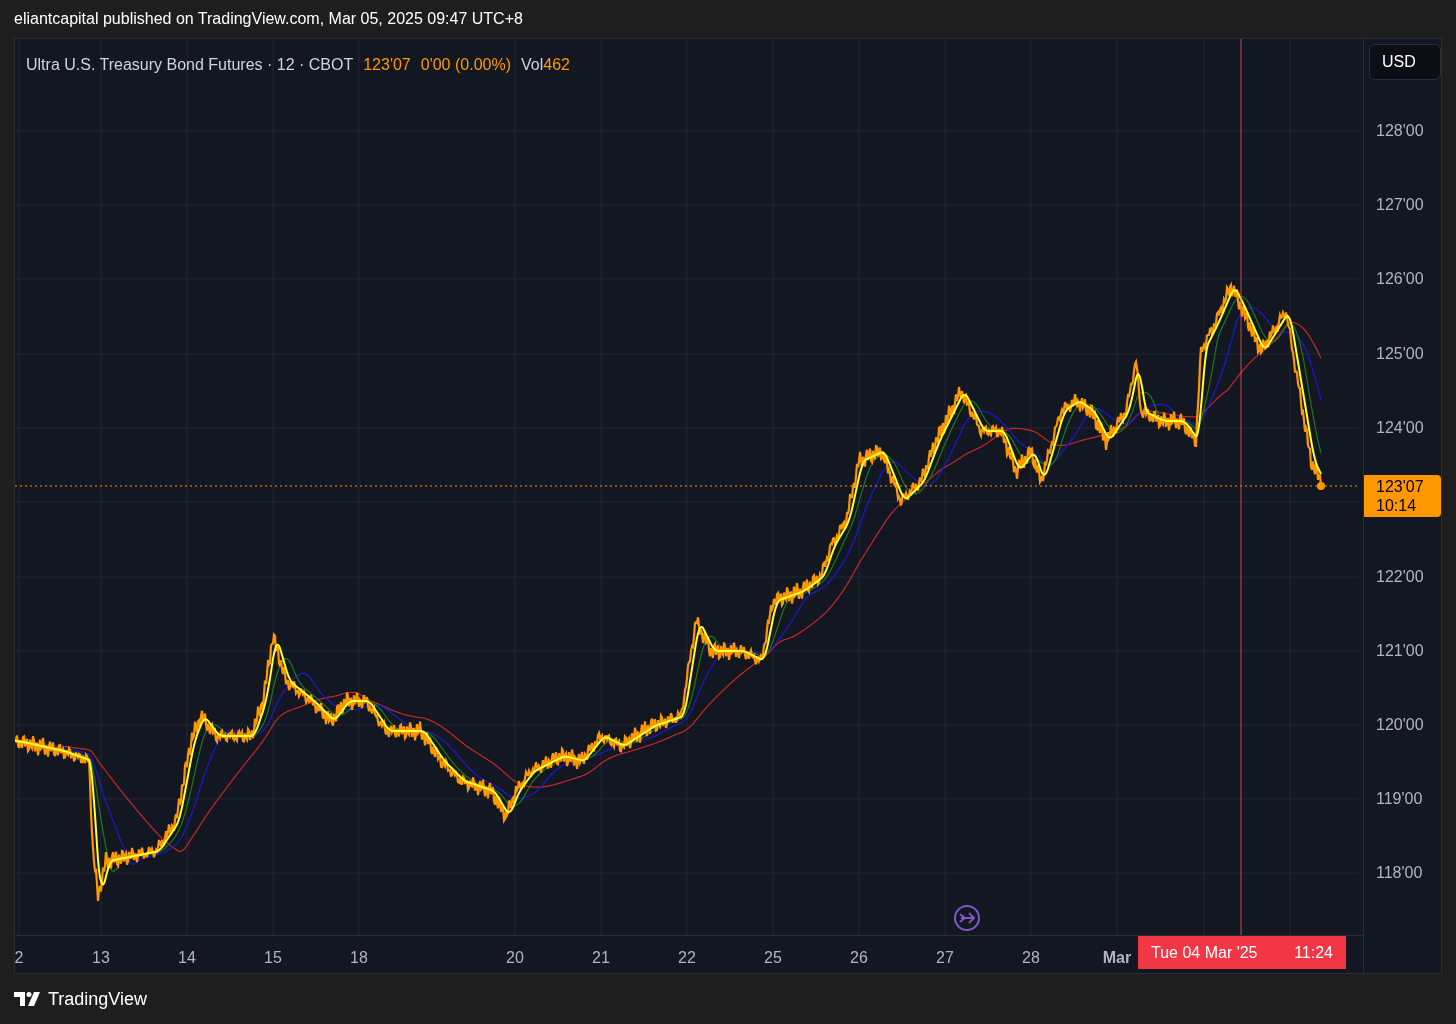 The image size is (1456, 1024). Describe the element at coordinates (945, 958) in the screenshot. I see `time-axis-label: 27` at that location.